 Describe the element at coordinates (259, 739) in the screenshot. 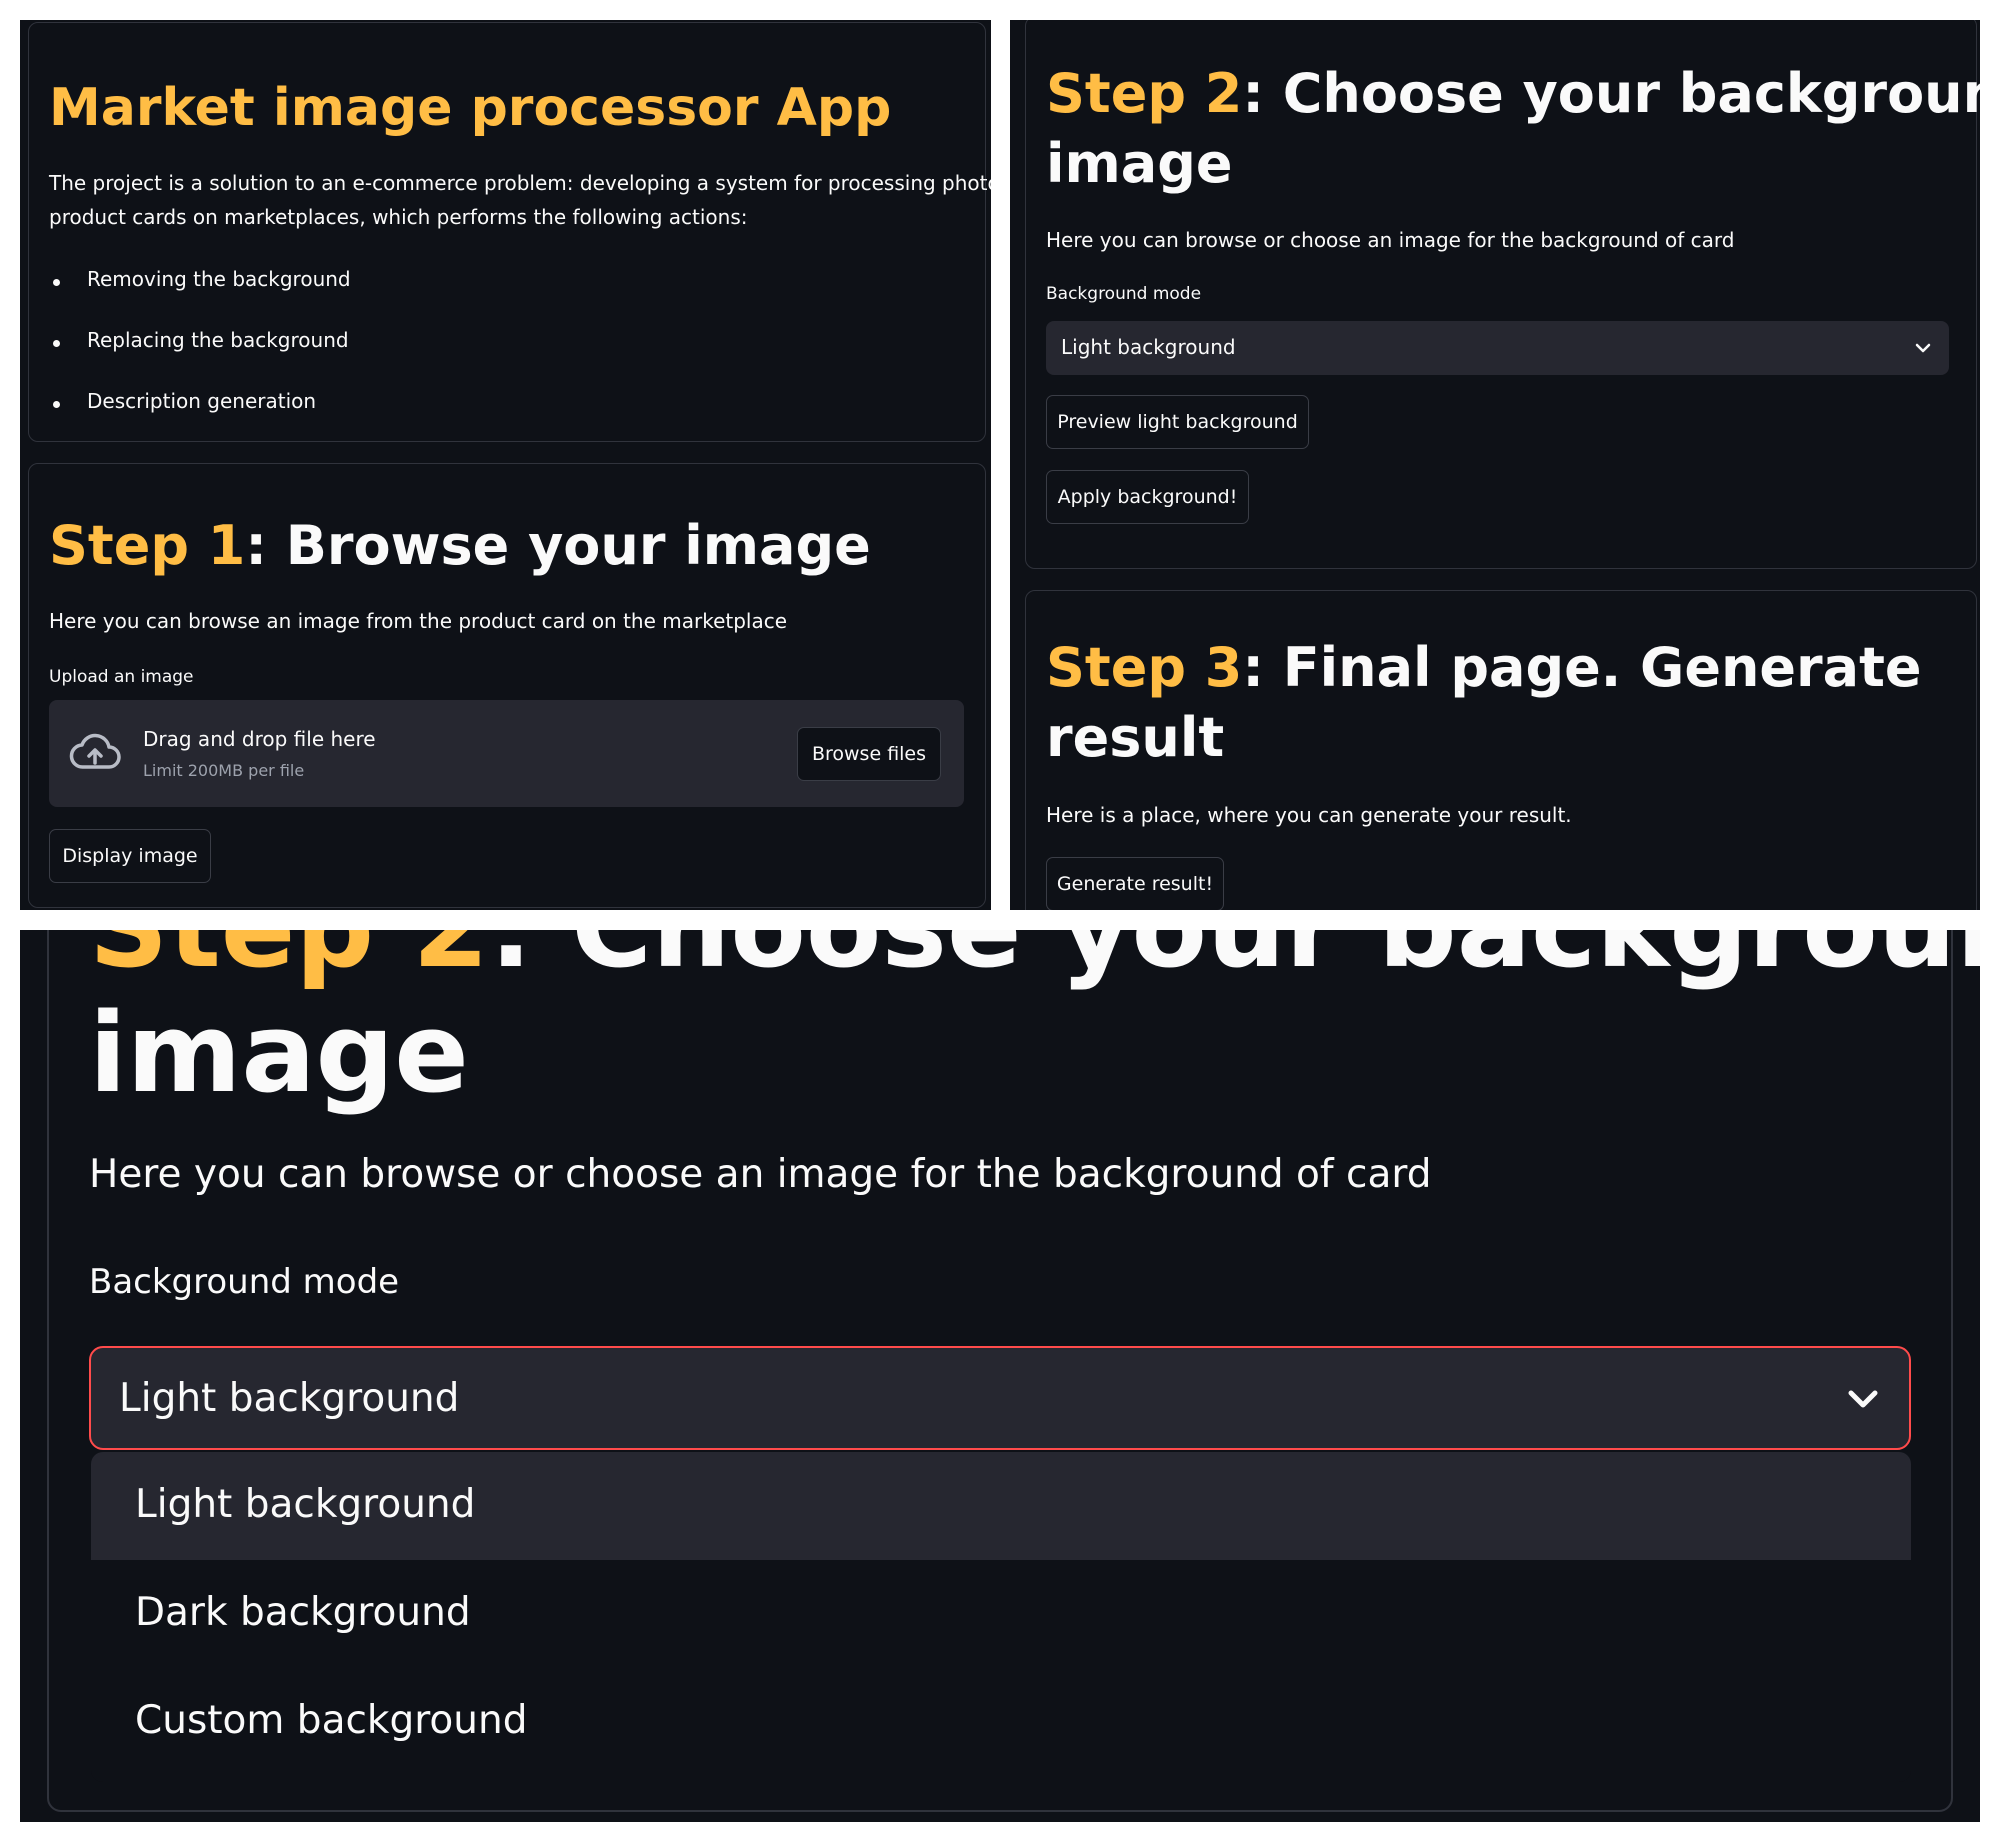

I see `dropzone-text: Drag and drop file here` at that location.